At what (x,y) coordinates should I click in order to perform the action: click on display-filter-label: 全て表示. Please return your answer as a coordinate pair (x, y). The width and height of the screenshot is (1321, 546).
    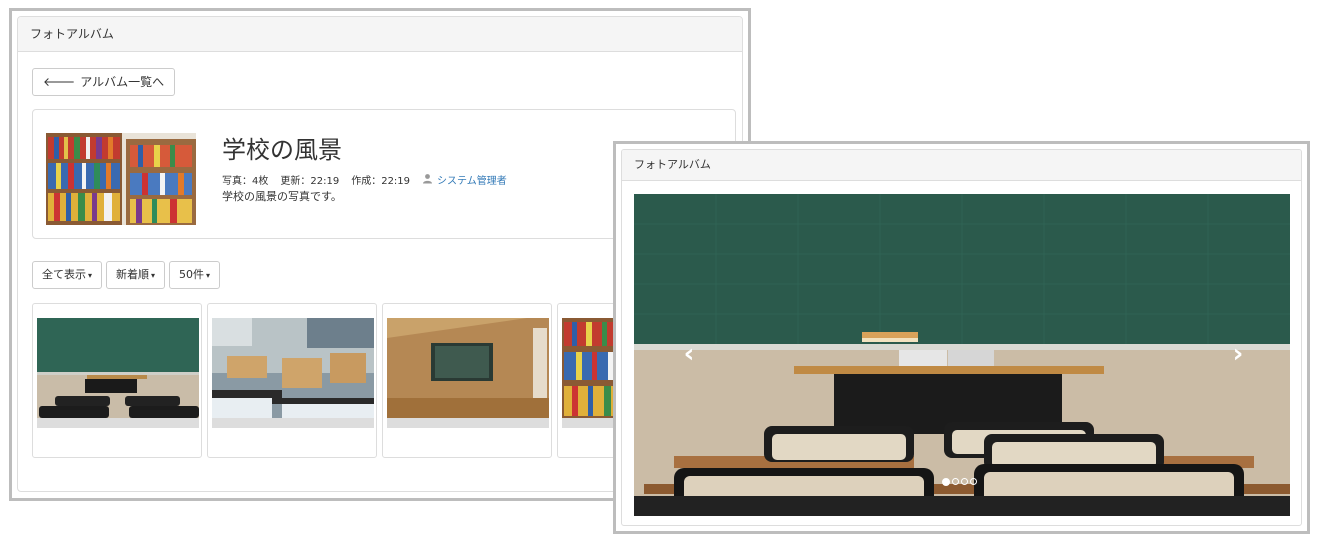
    Looking at the image, I should click on (64, 274).